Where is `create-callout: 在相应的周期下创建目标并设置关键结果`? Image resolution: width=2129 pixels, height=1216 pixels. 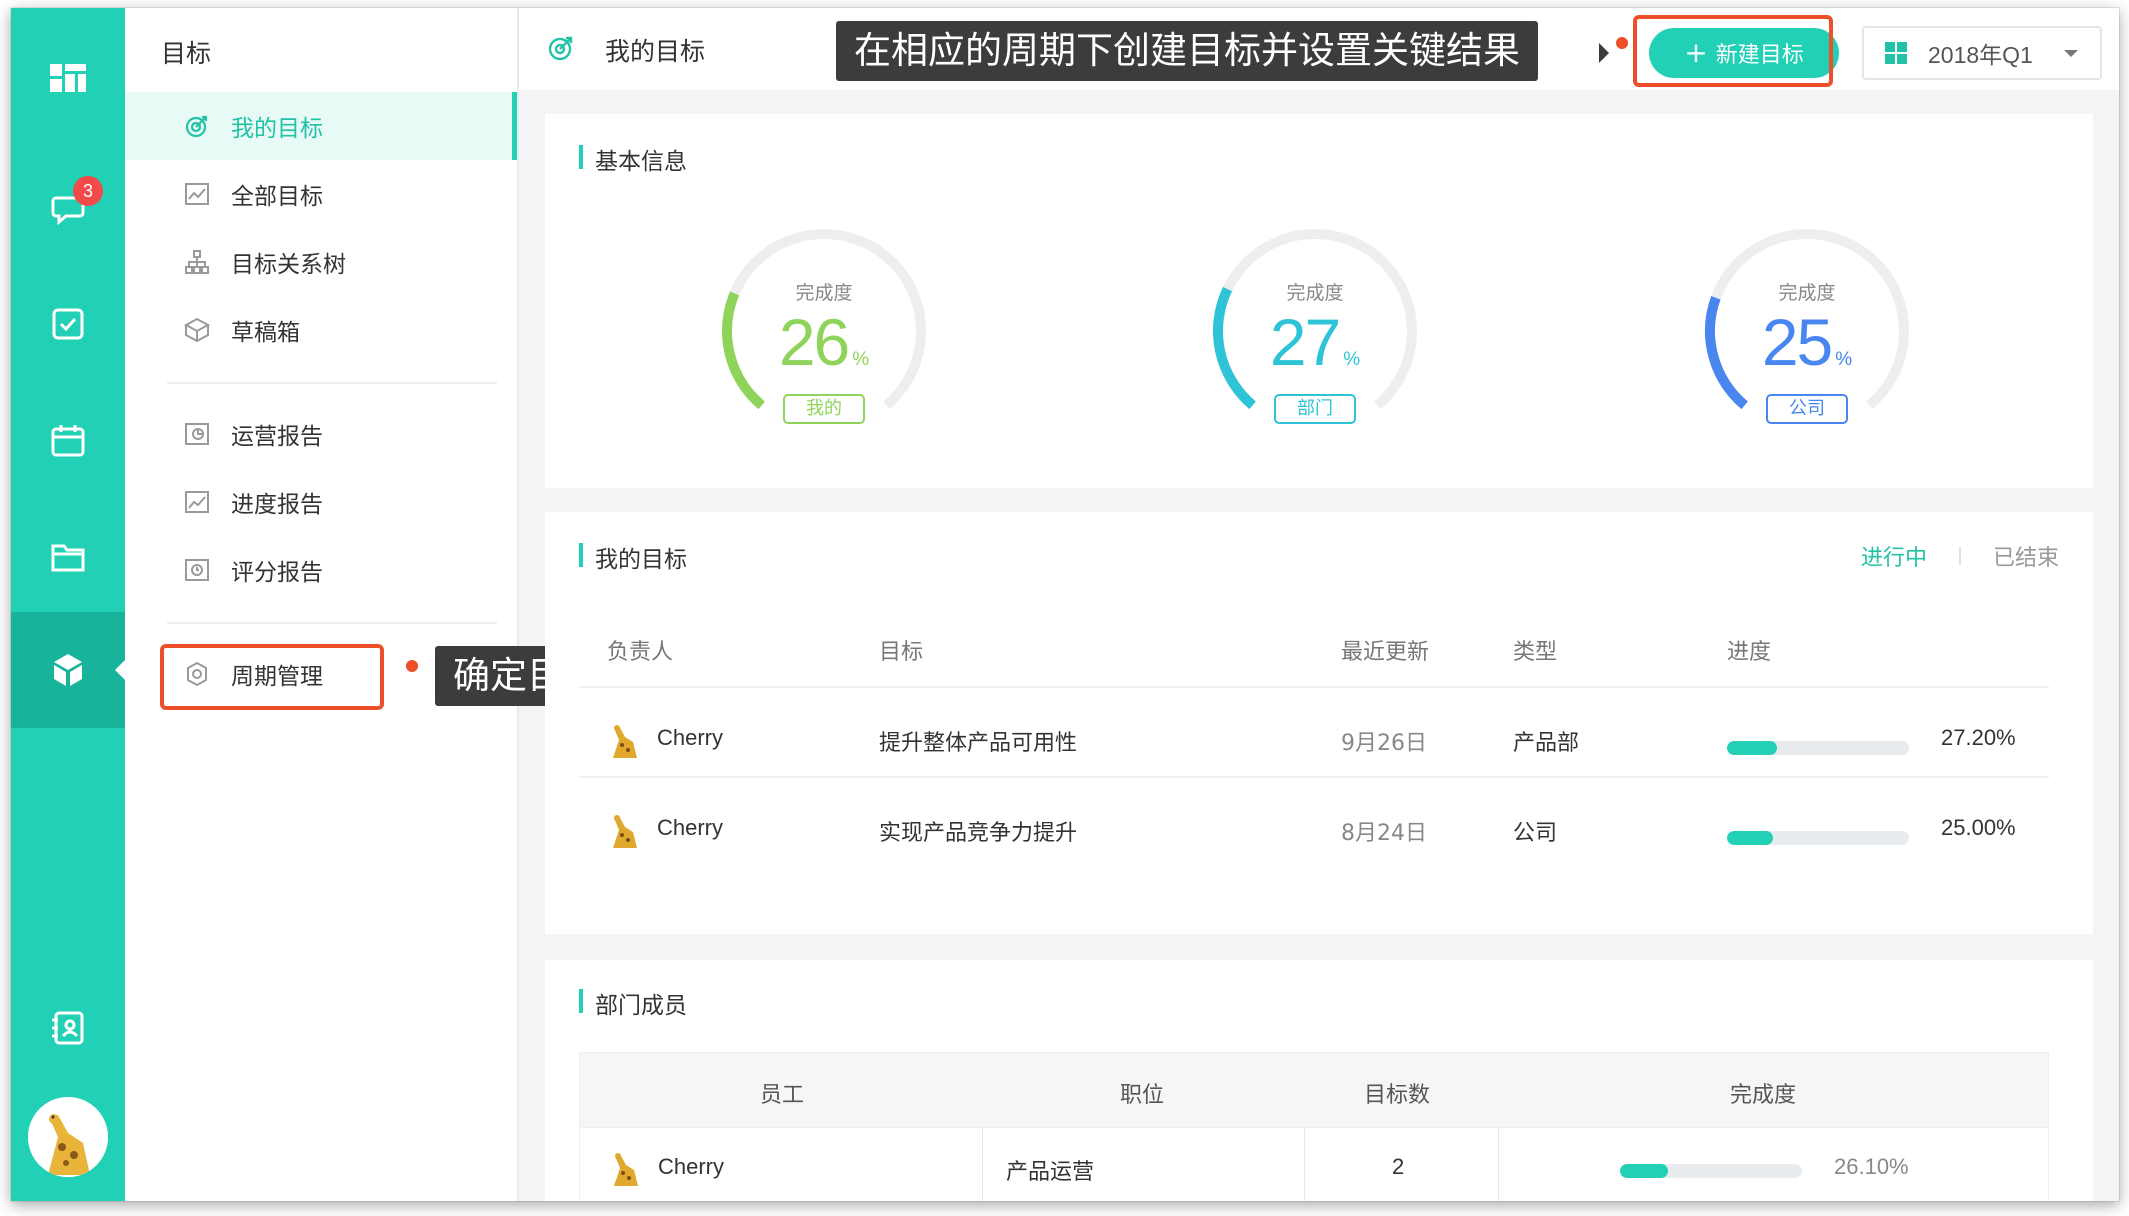
create-callout: 在相应的周期下创建目标并设置关键结果 is located at coordinates (1187, 51).